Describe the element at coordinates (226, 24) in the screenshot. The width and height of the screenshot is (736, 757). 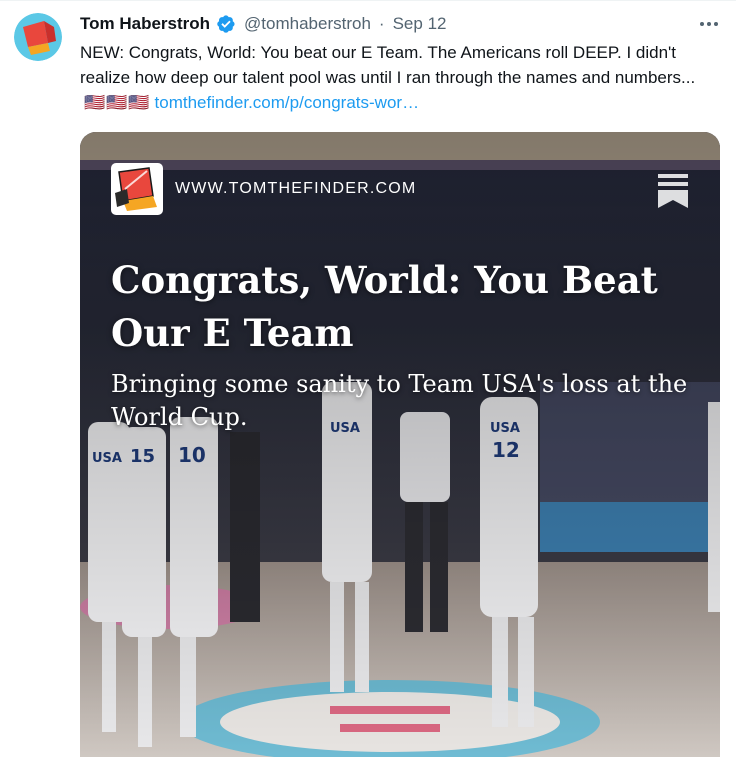
I see `verified-badge-icon` at that location.